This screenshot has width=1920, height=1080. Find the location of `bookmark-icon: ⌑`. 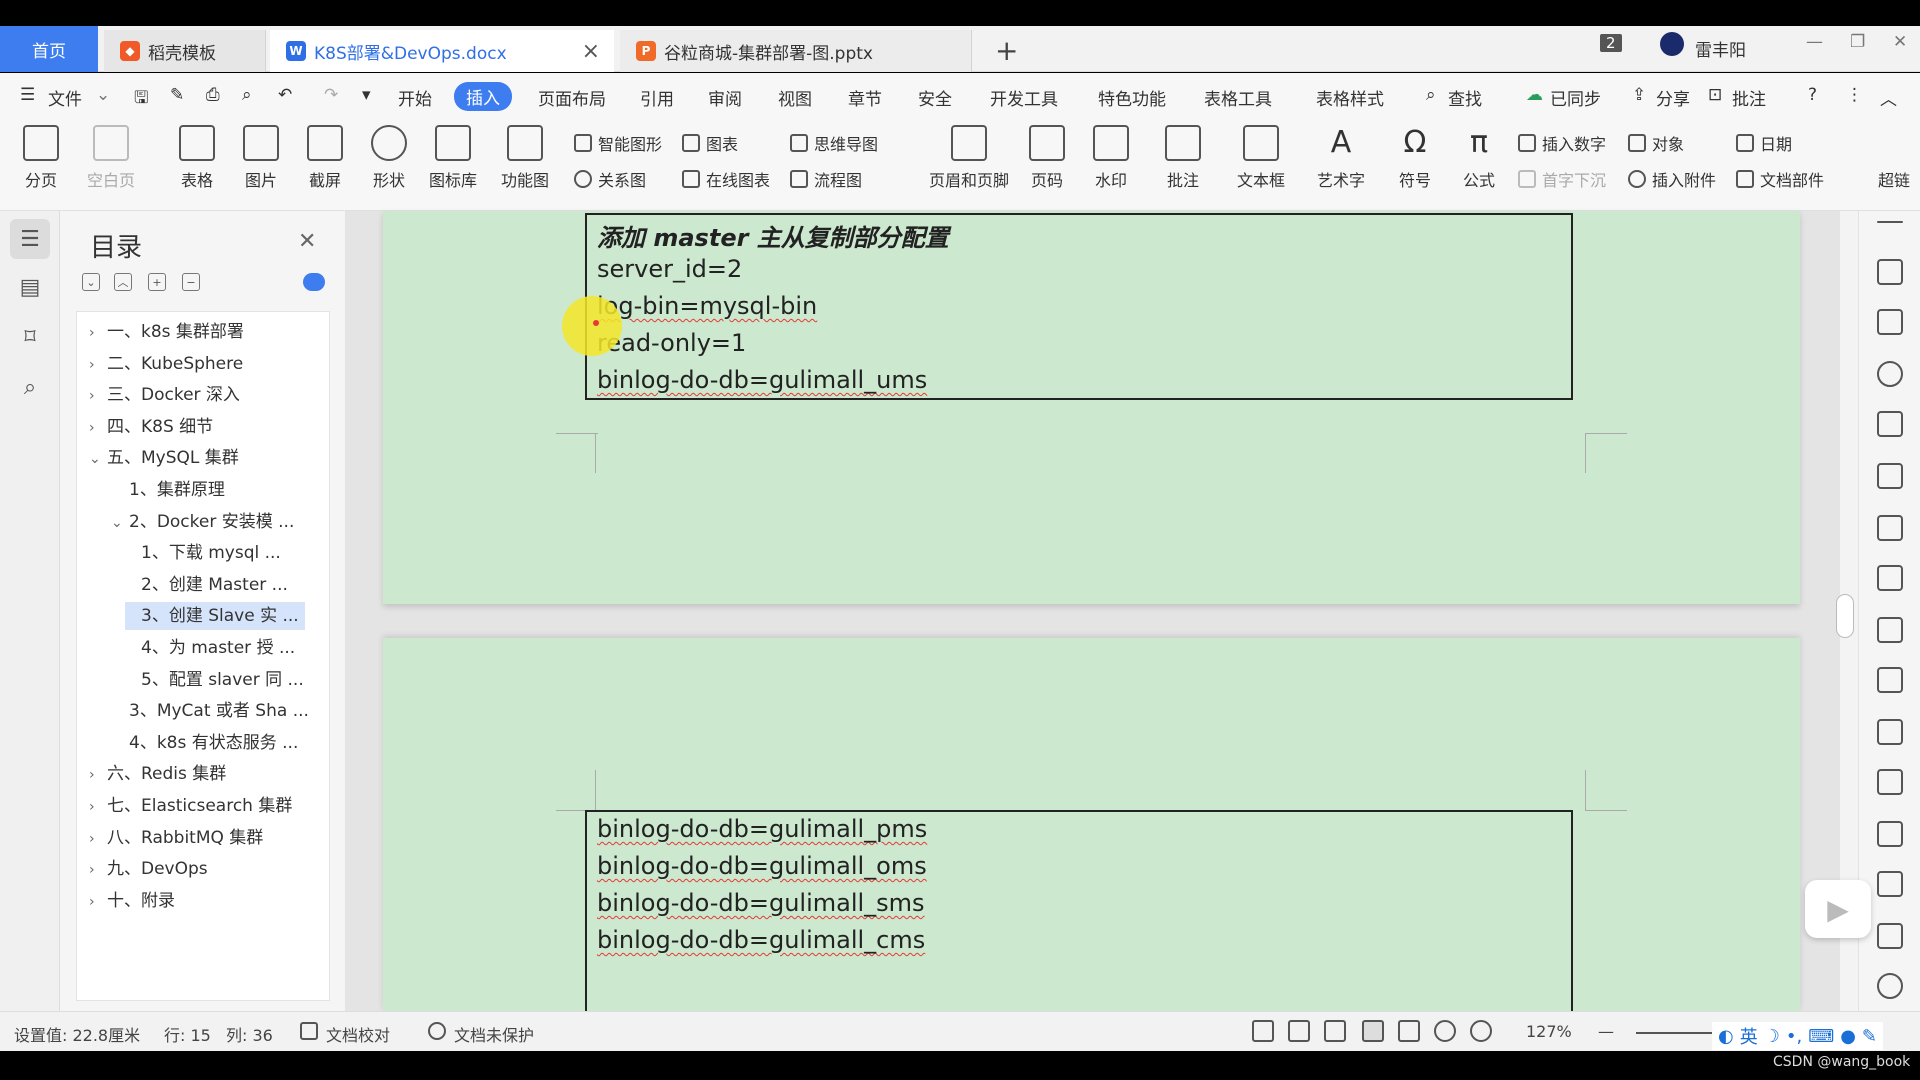

bookmark-icon: ⌑ is located at coordinates (30, 337).